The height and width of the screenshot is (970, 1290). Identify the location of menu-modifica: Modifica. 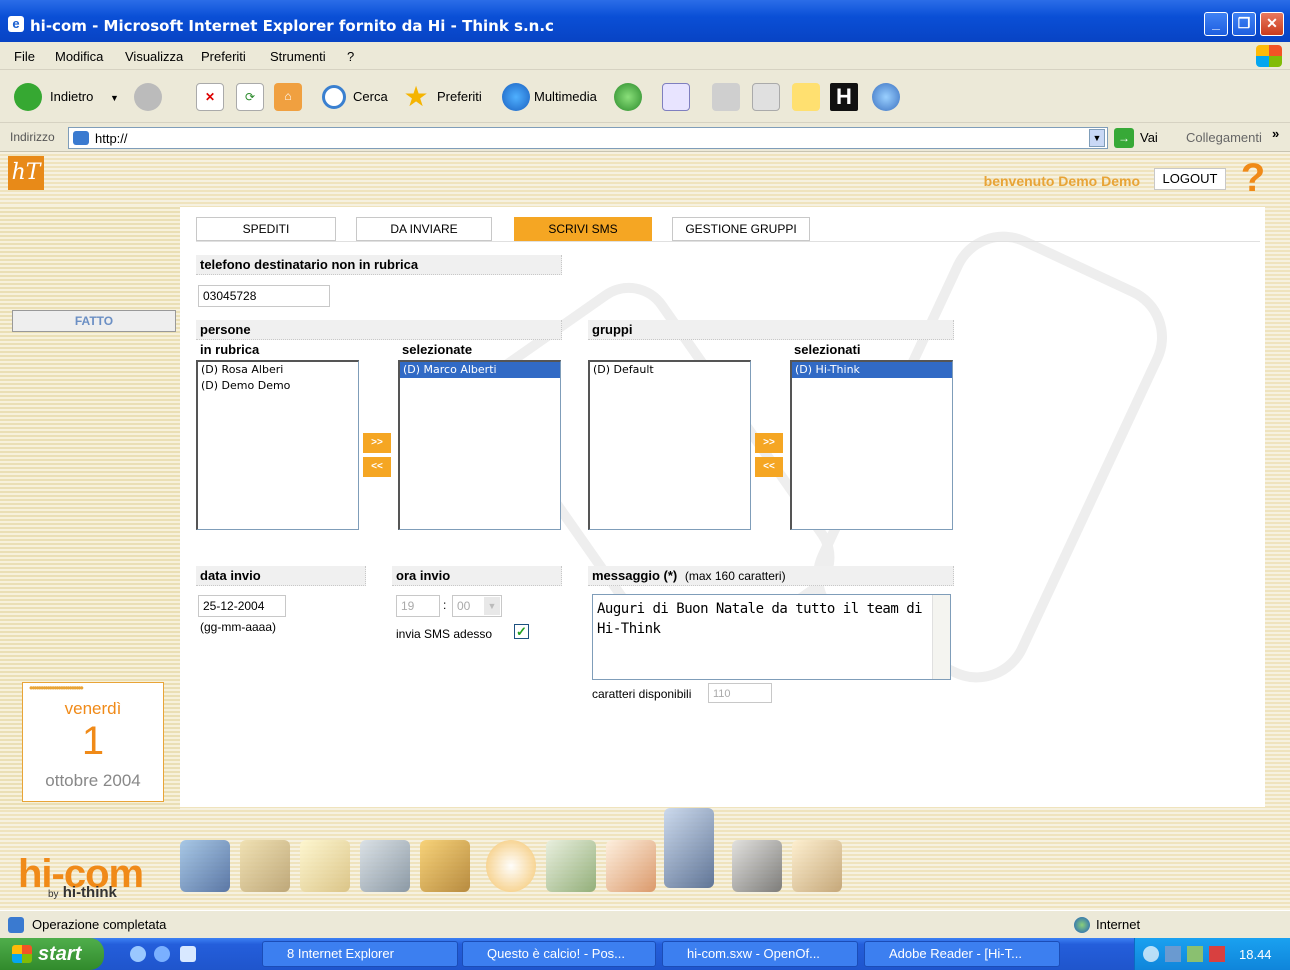
(79, 56).